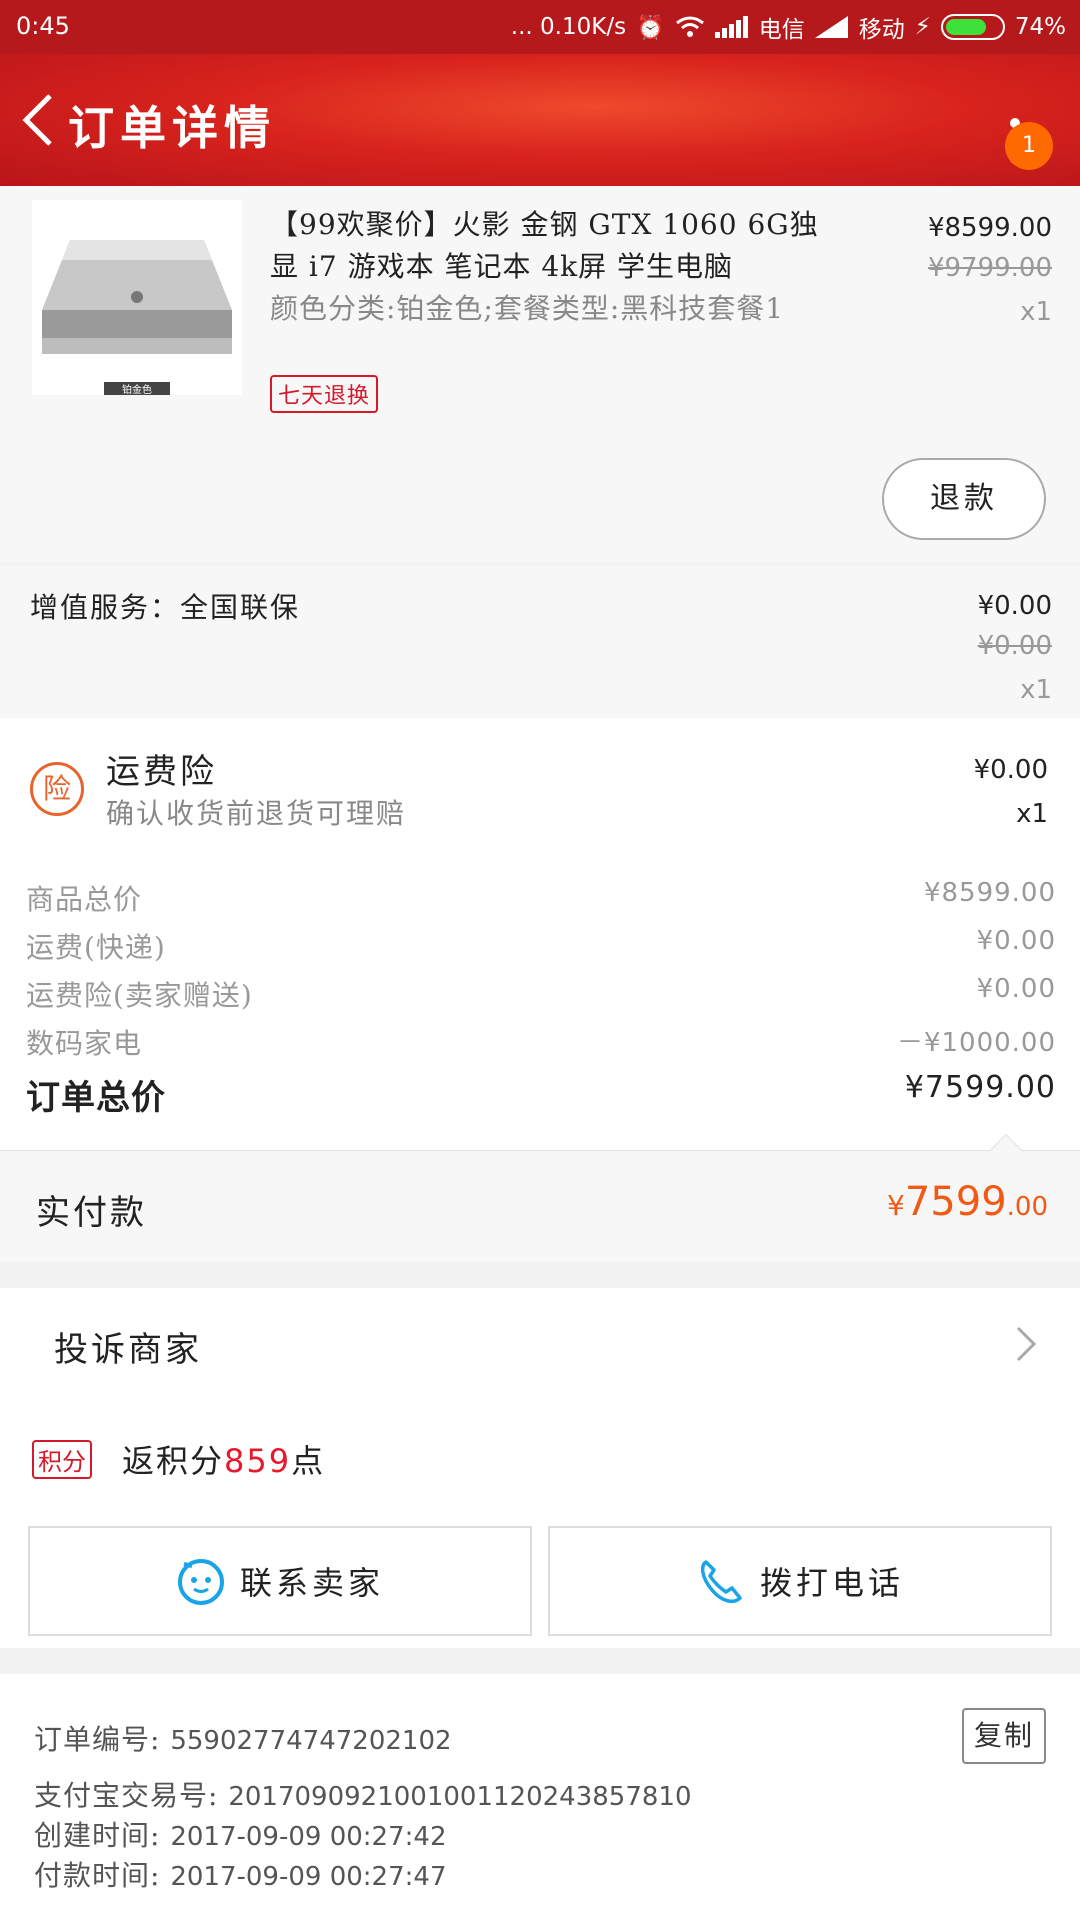  What do you see at coordinates (781, 30) in the screenshot?
I see `carrier-telecom: 电信` at bounding box center [781, 30].